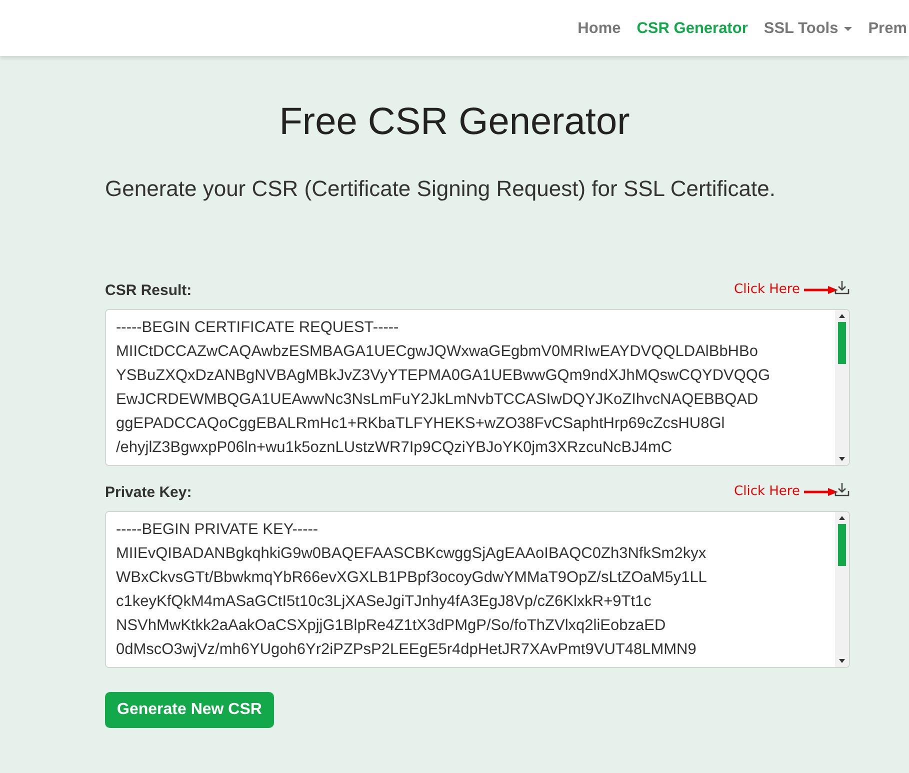 This screenshot has height=773, width=909. What do you see at coordinates (454, 122) in the screenshot?
I see `page-title: Free CSR Generator` at bounding box center [454, 122].